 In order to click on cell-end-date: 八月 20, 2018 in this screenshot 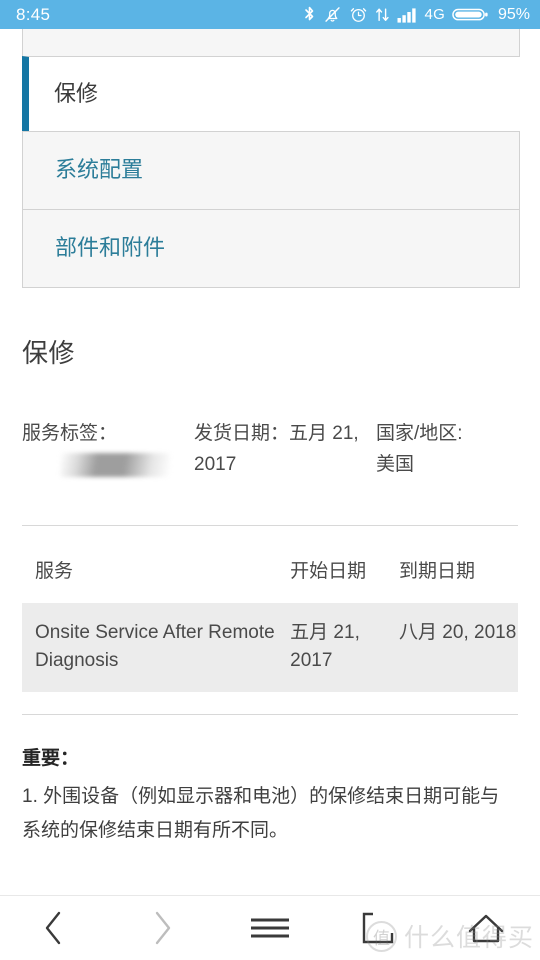, I will do `click(458, 648)`.